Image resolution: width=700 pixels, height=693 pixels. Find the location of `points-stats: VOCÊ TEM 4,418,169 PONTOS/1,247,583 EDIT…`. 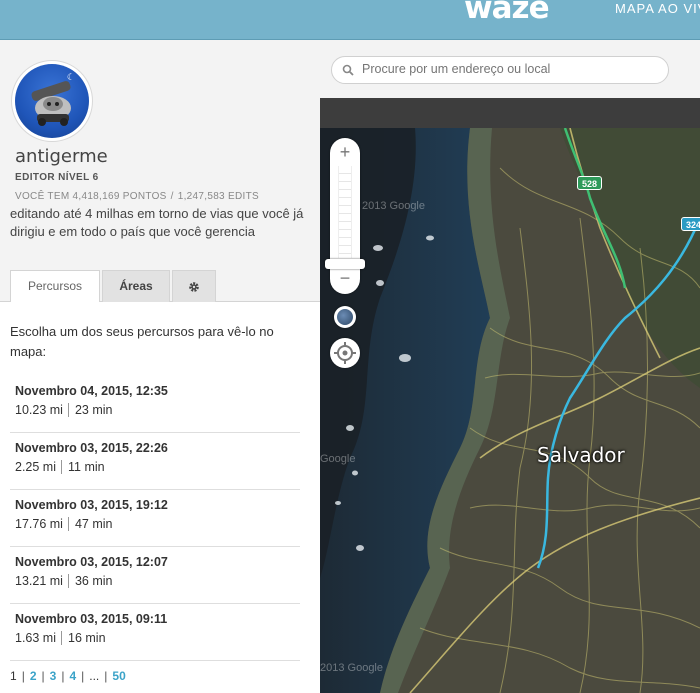

points-stats: VOCÊ TEM 4,418,169 PONTOS/1,247,583 EDIT… is located at coordinates (137, 196).